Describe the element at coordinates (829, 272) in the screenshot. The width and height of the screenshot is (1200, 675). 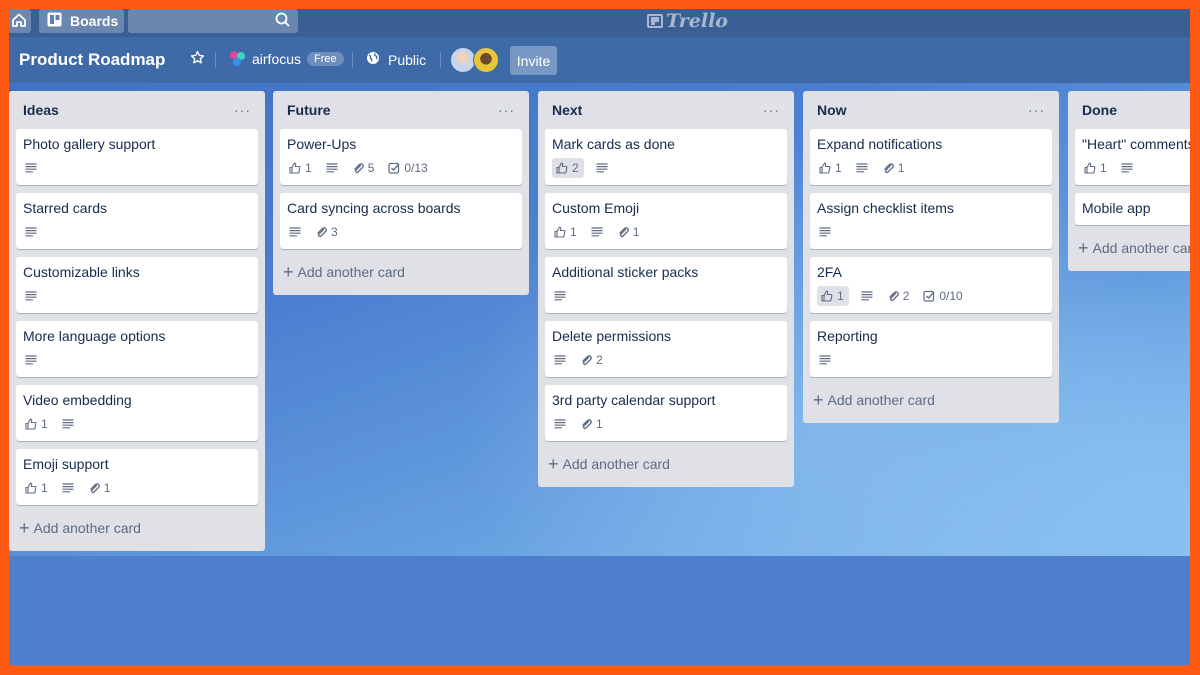
I see `card-title: 2FA` at that location.